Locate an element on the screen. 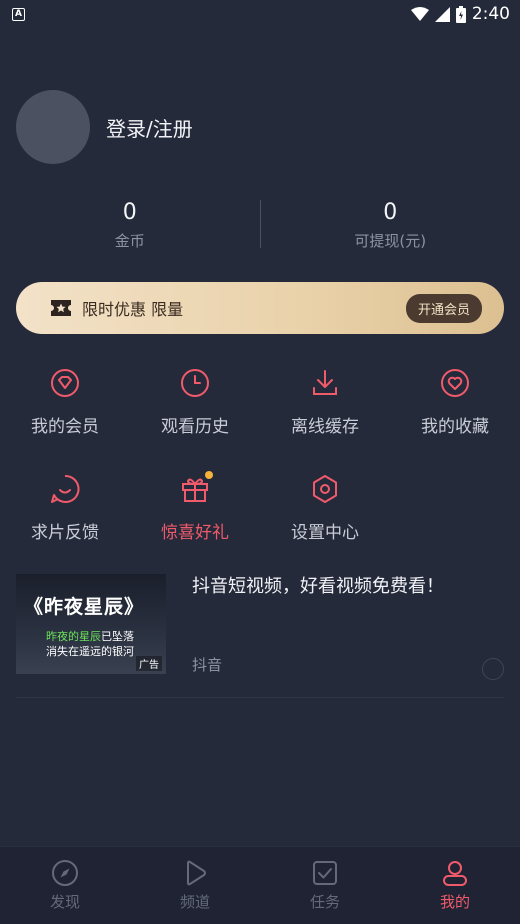  clock-icon is located at coordinates (195, 383).